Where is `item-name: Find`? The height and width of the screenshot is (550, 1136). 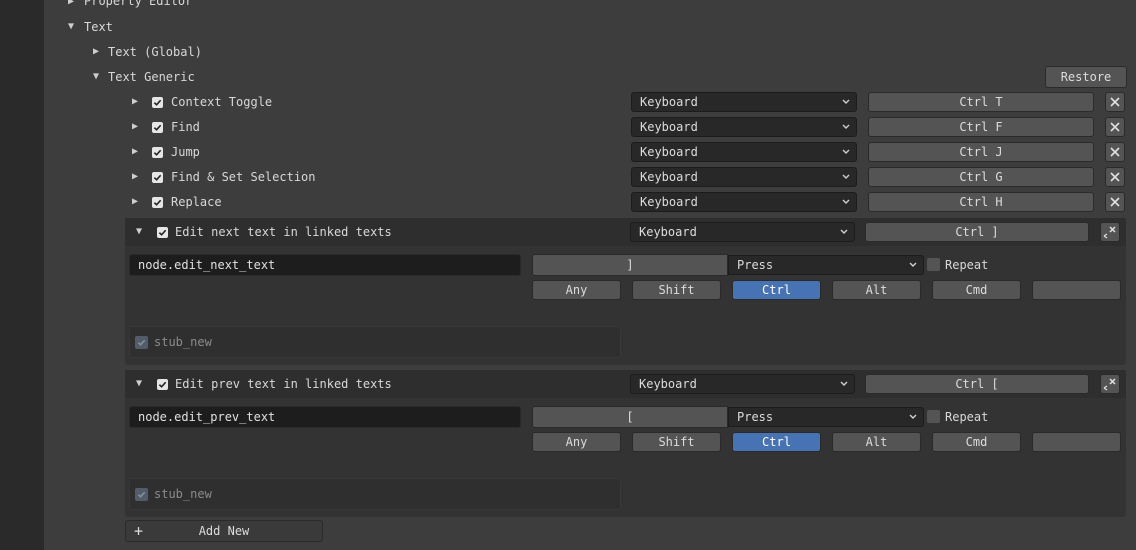
item-name: Find is located at coordinates (185, 127).